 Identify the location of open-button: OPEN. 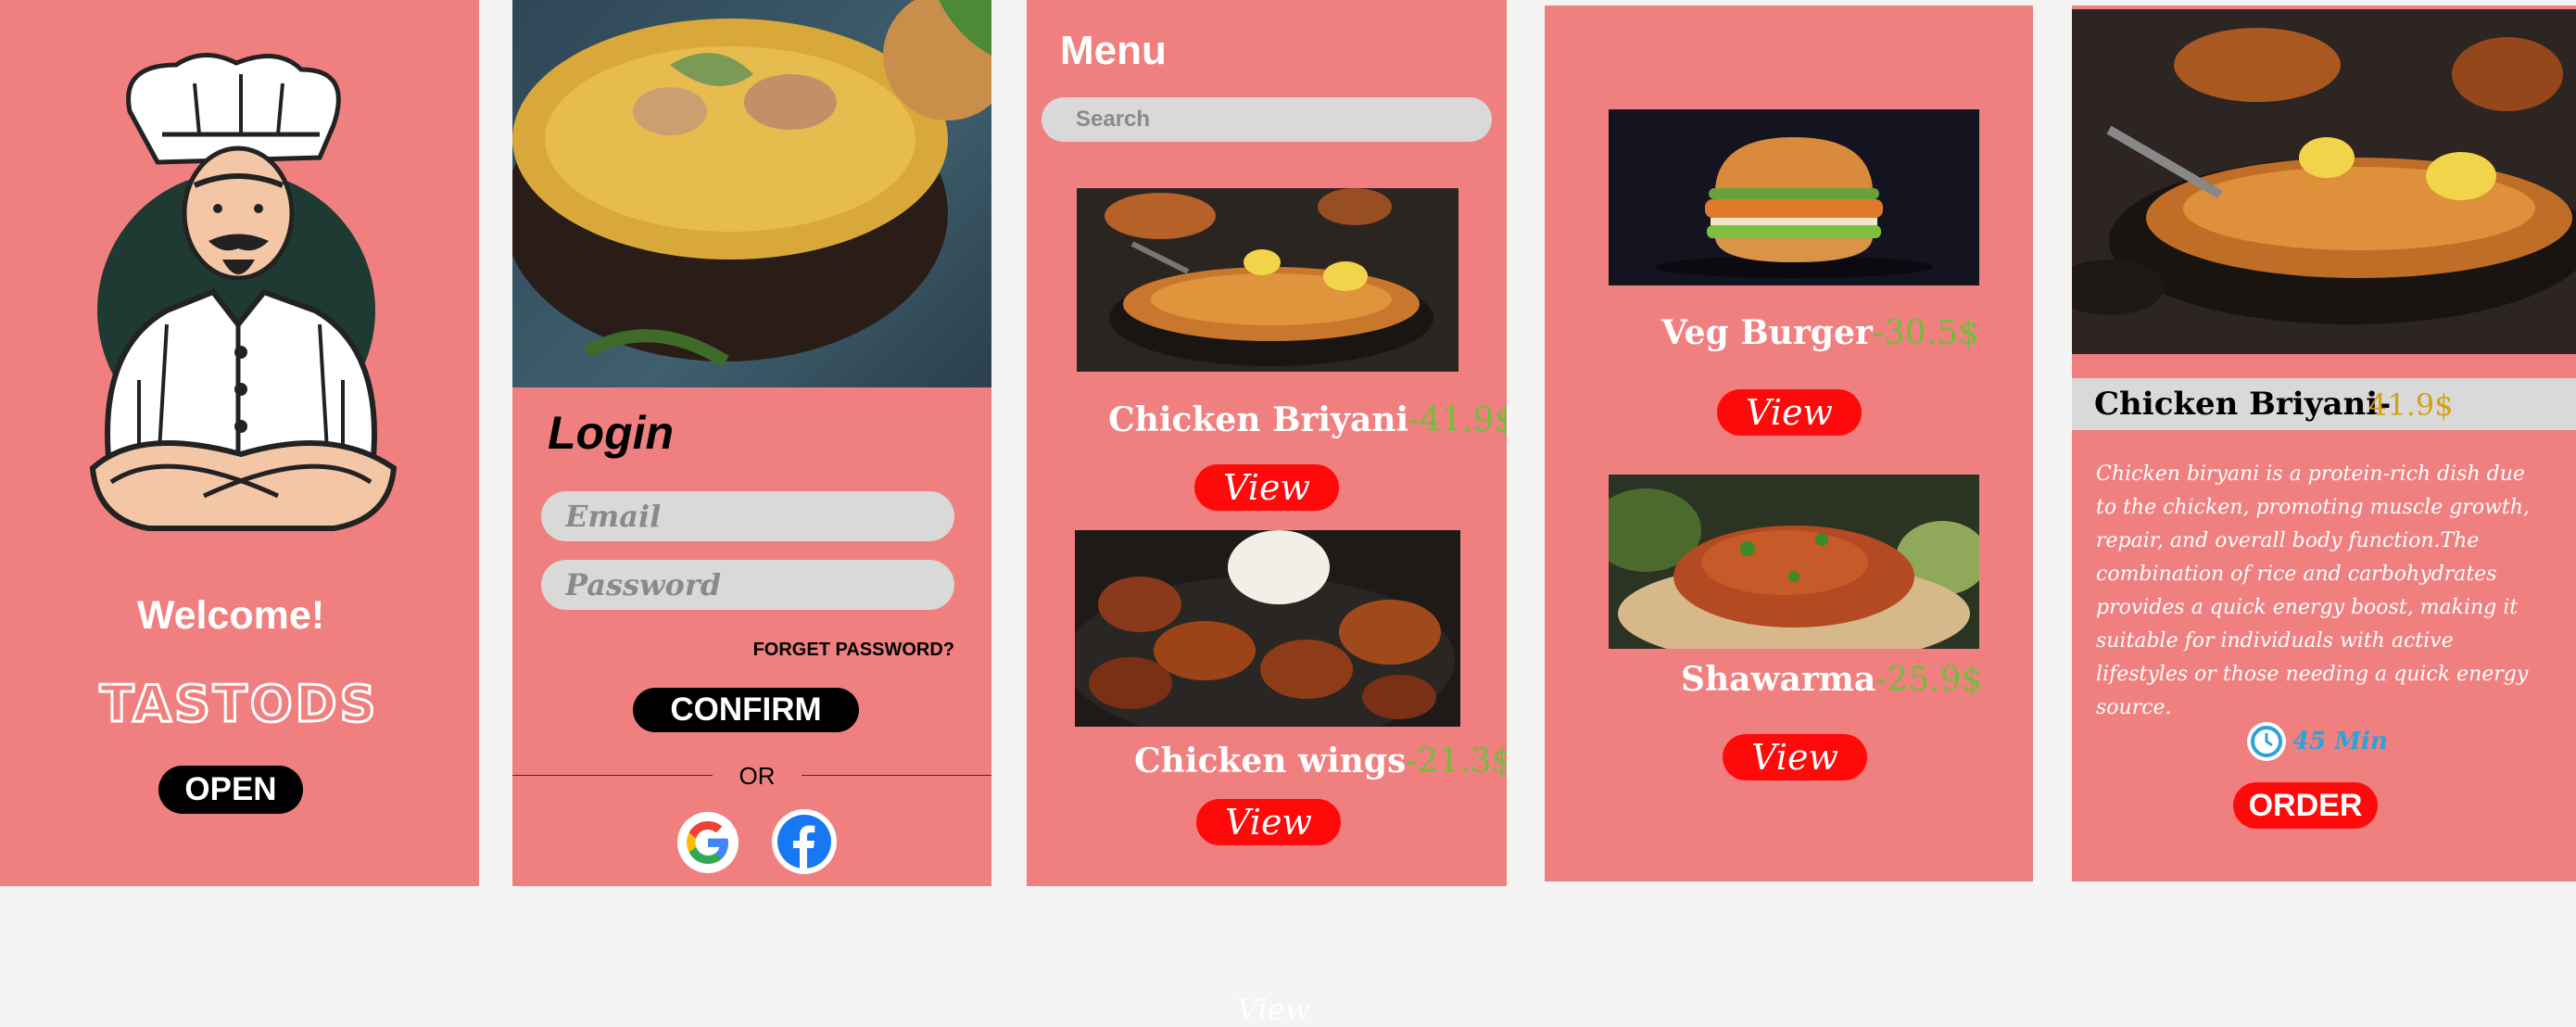
(230, 790).